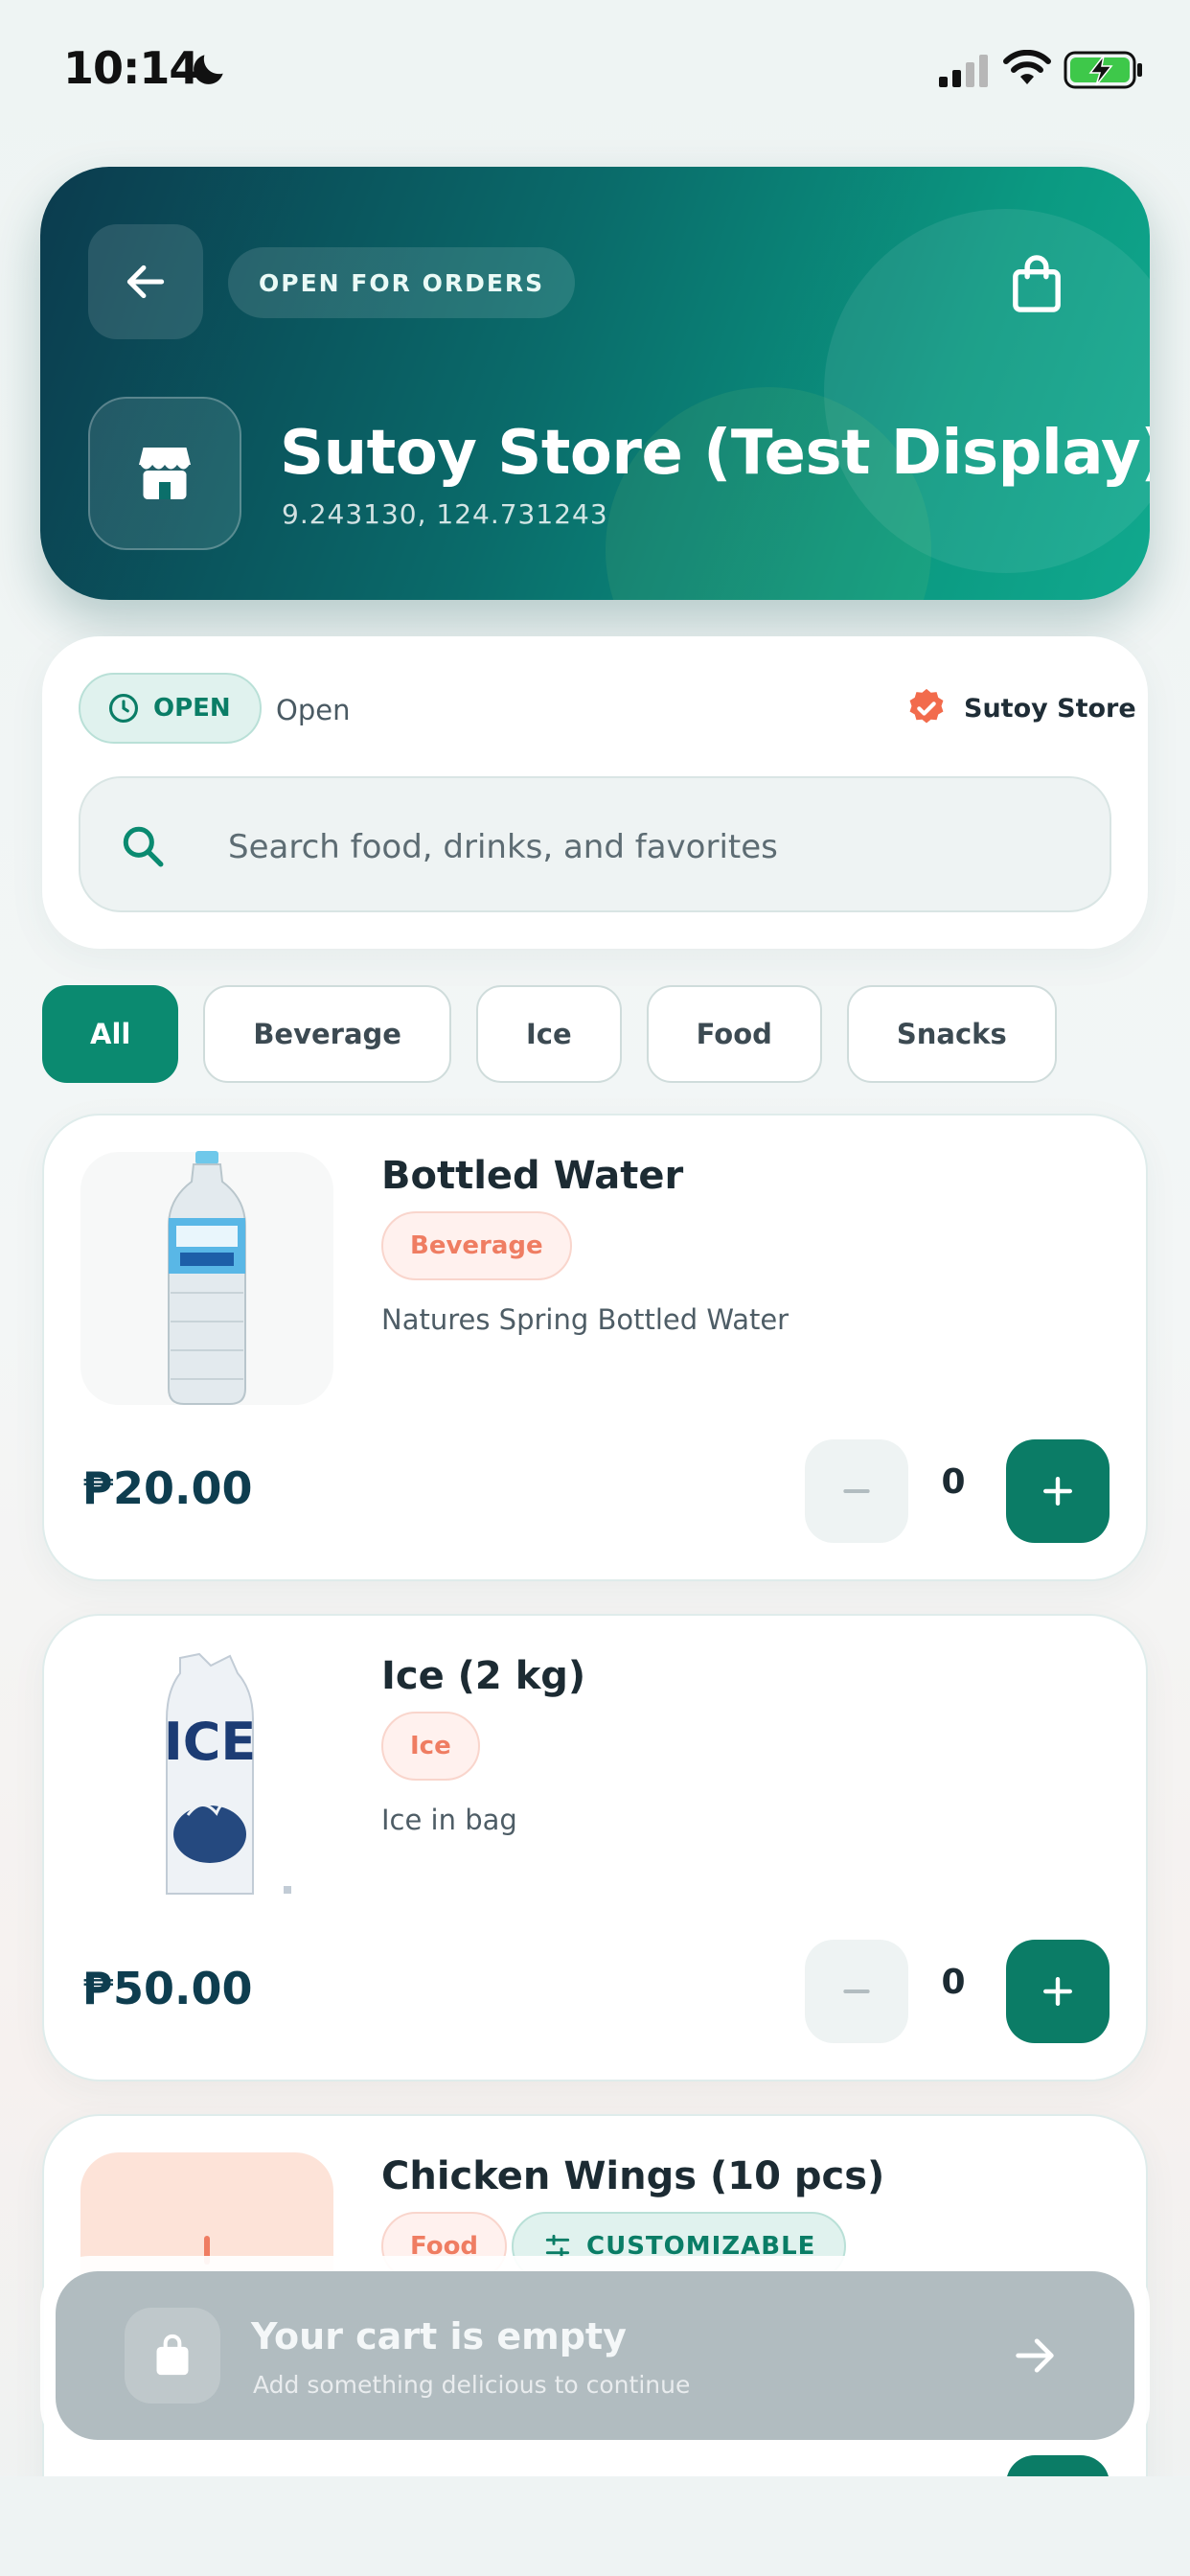 Image resolution: width=1190 pixels, height=2576 pixels. I want to click on open-for-orders-pill: OPEN FOR ORDERS, so click(402, 282).